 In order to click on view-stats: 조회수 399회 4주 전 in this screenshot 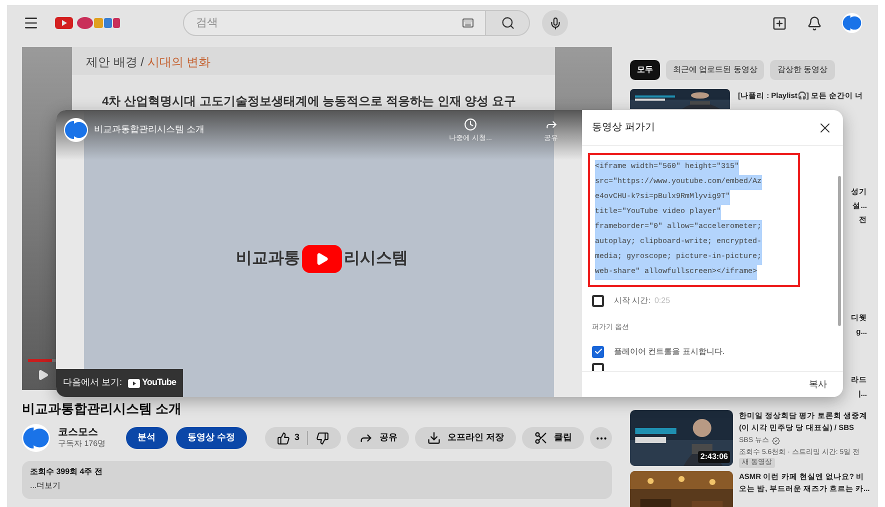, I will do `click(67, 472)`.